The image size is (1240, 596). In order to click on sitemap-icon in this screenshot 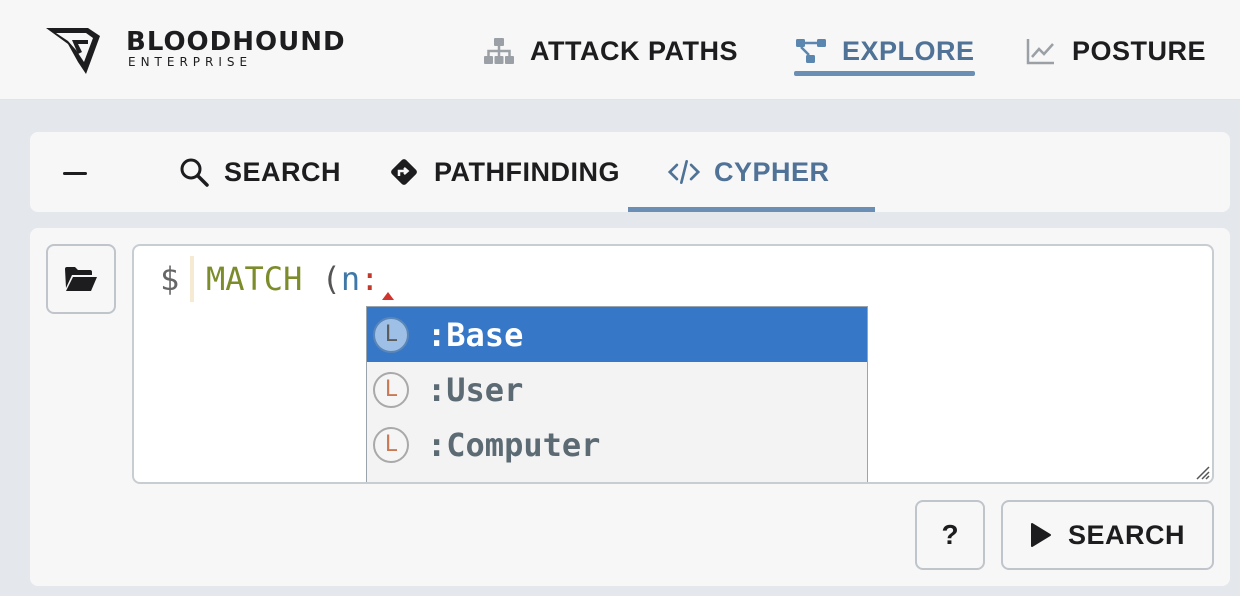, I will do `click(499, 51)`.